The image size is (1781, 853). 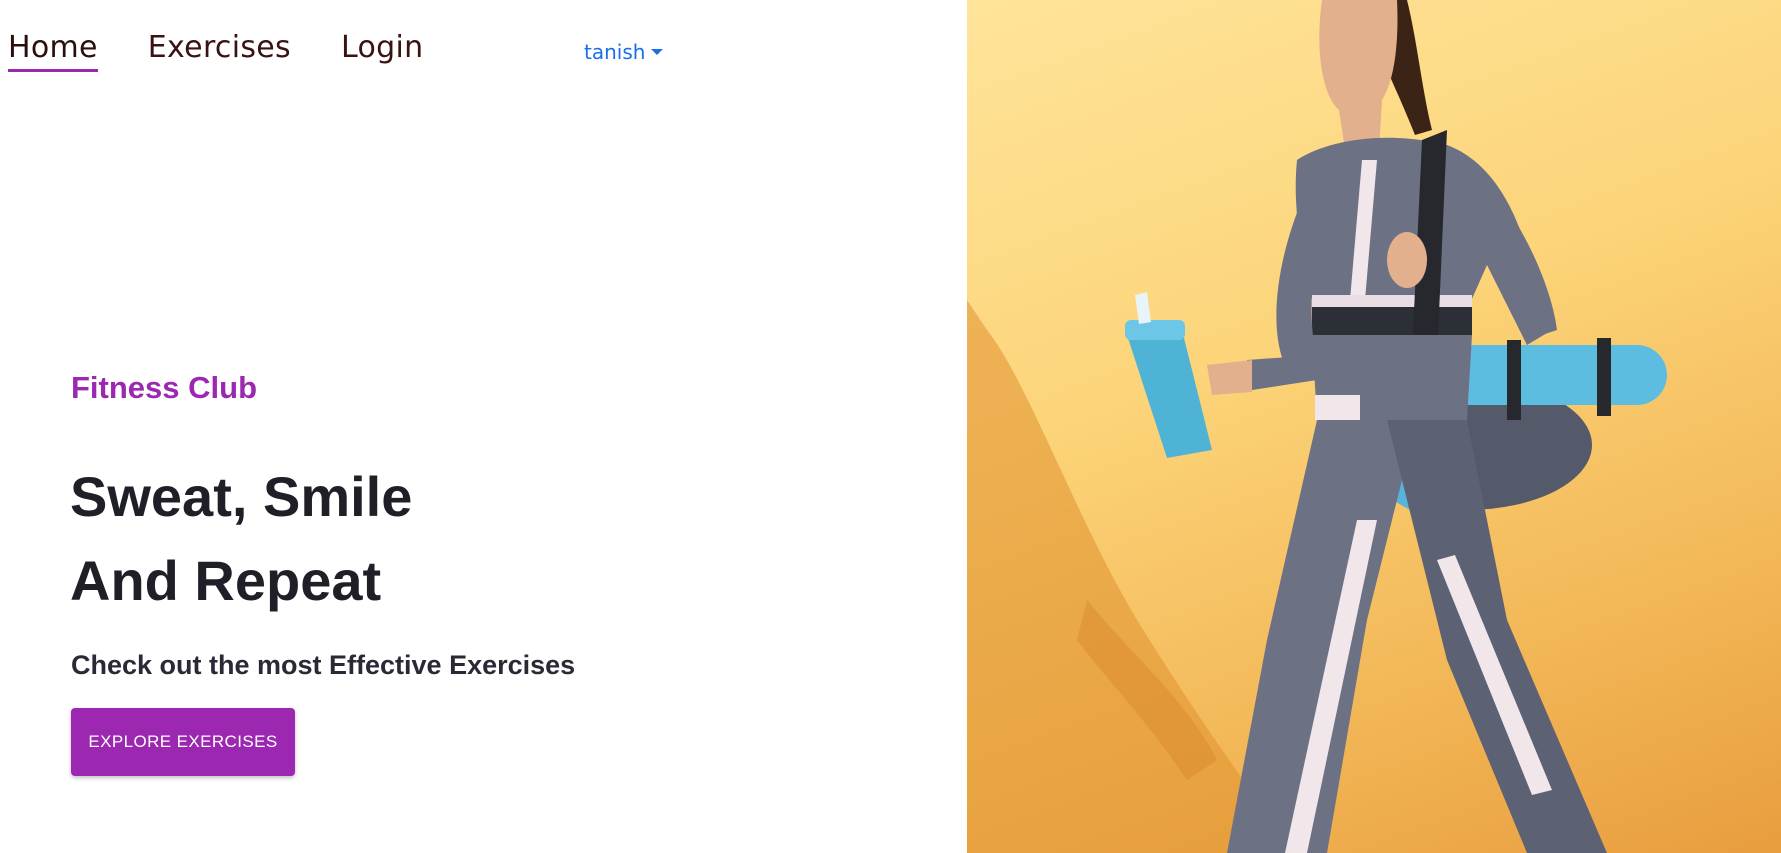 I want to click on hero-headline-line2: And Repeat, so click(x=226, y=580).